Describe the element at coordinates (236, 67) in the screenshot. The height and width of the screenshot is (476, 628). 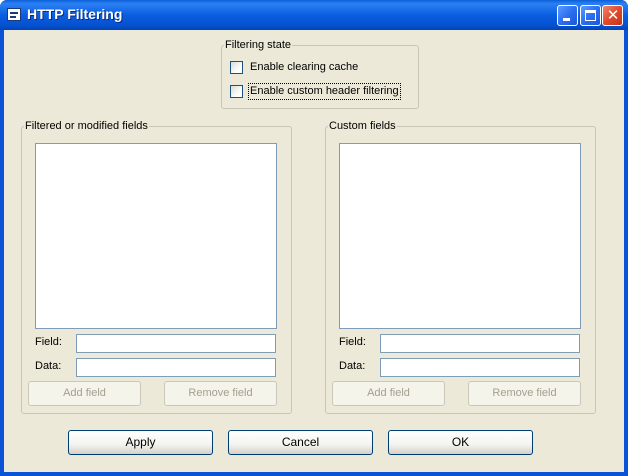
I see `enable-clearing-cache-checkbox` at that location.